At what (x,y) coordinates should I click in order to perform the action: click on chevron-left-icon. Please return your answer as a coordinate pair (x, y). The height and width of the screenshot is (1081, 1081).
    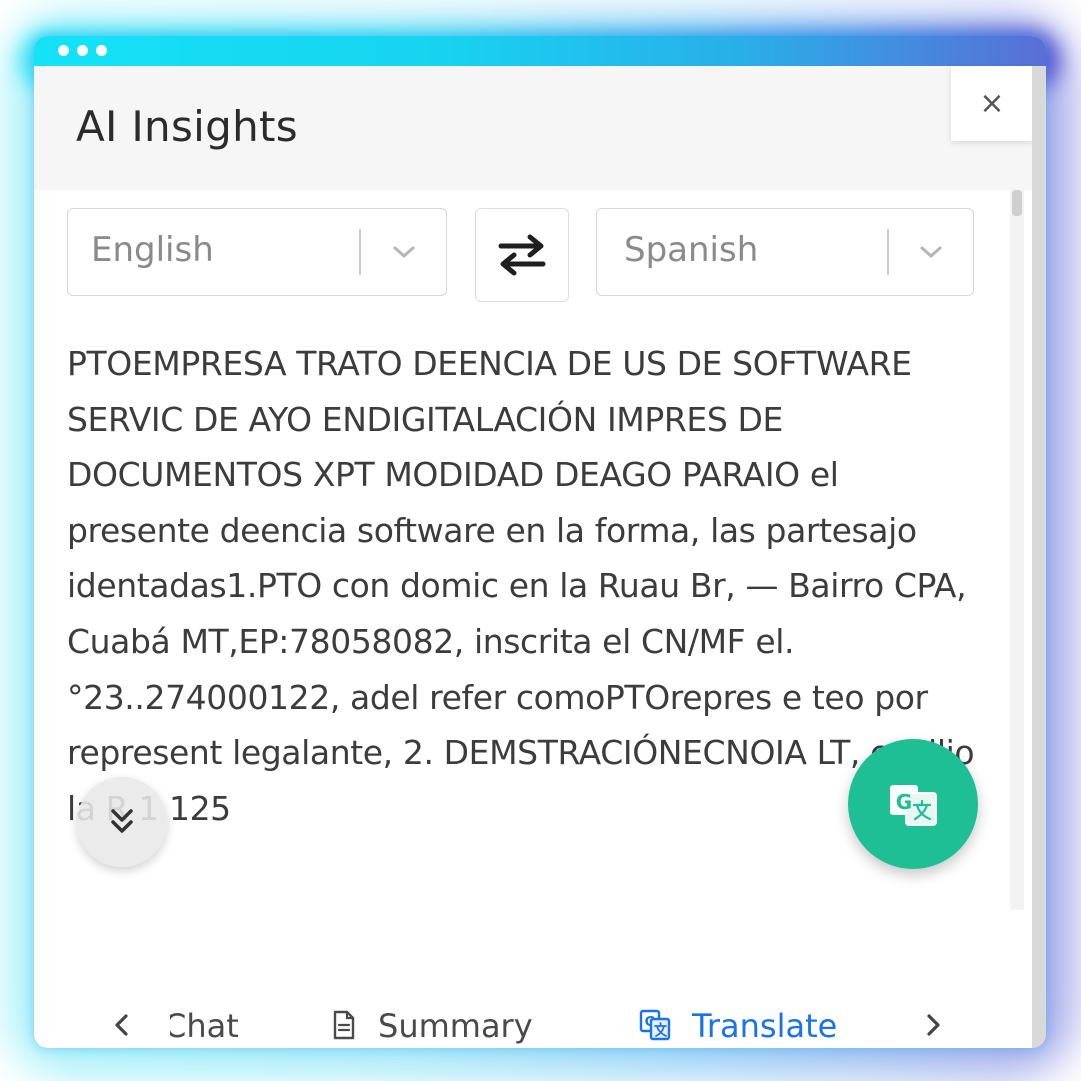
    Looking at the image, I should click on (122, 1025).